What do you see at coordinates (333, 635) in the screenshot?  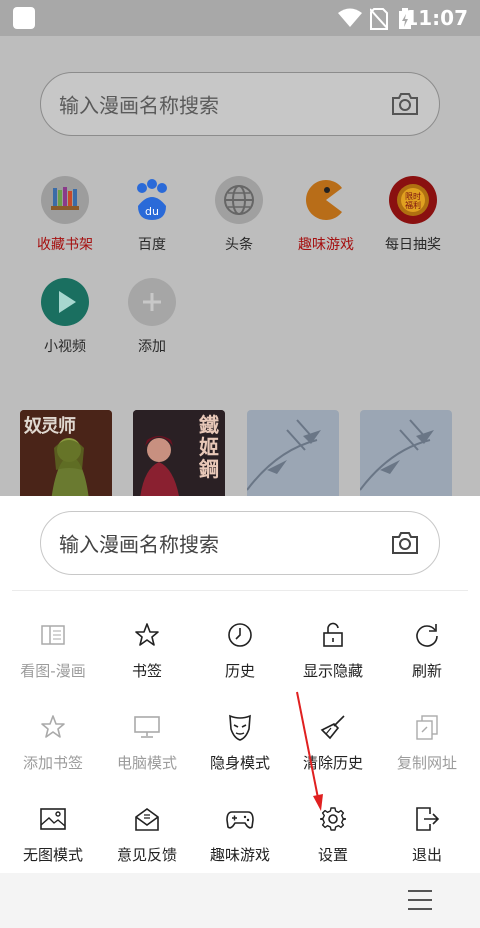 I see `unlock-icon` at bounding box center [333, 635].